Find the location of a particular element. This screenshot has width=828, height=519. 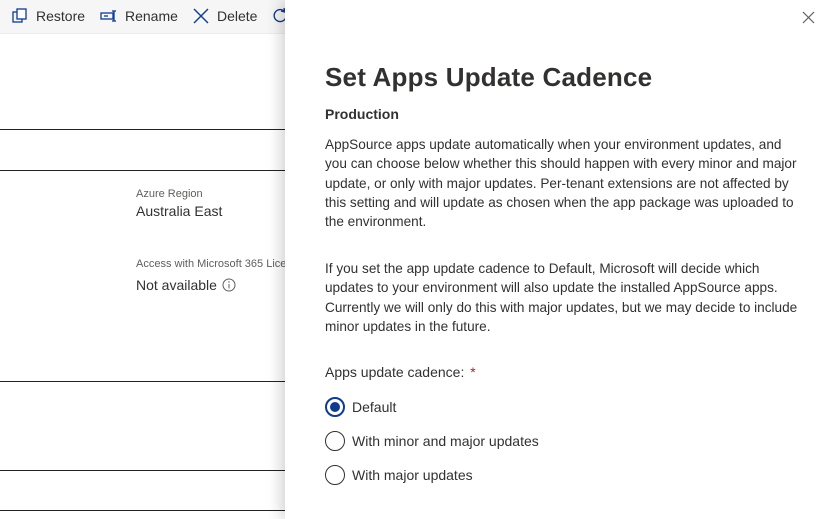

radio-label: Default is located at coordinates (374, 407).